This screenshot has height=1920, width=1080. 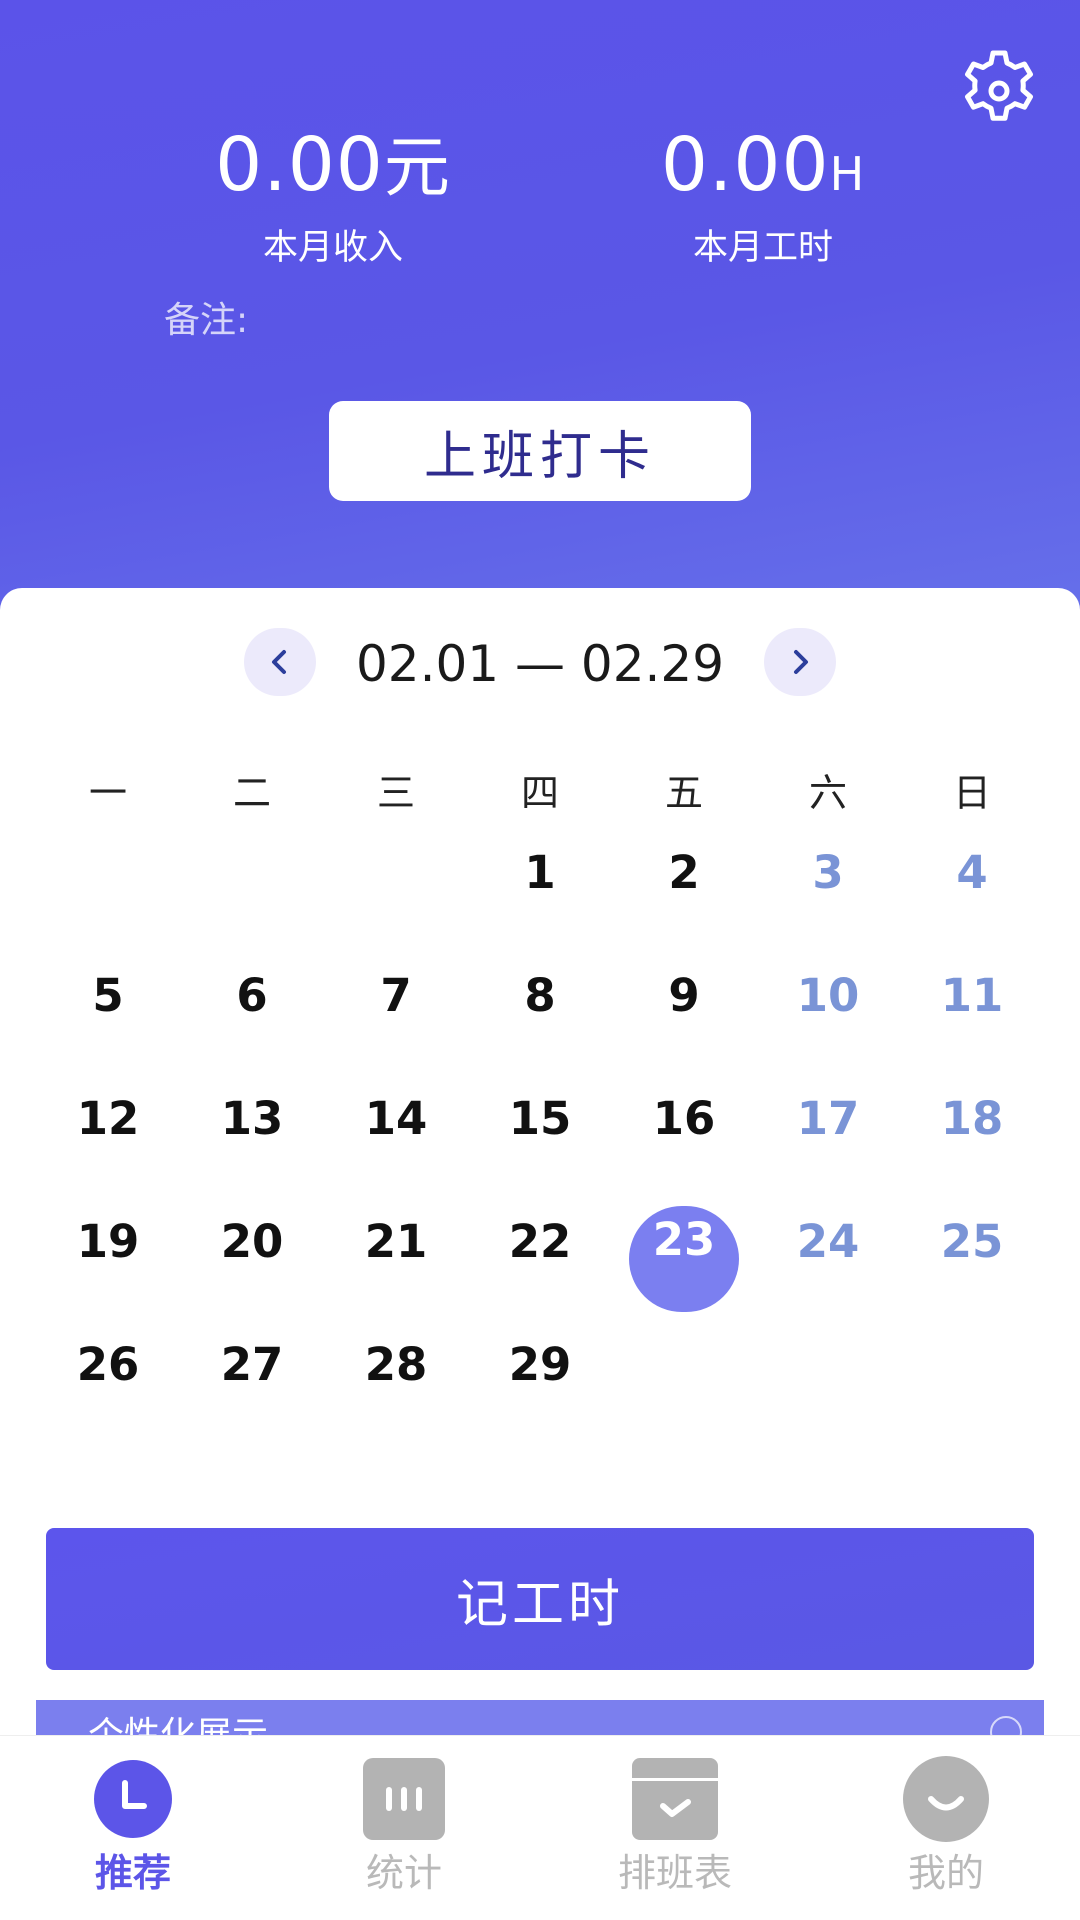 What do you see at coordinates (827, 793) in the screenshot?
I see `weekday-label: 六` at bounding box center [827, 793].